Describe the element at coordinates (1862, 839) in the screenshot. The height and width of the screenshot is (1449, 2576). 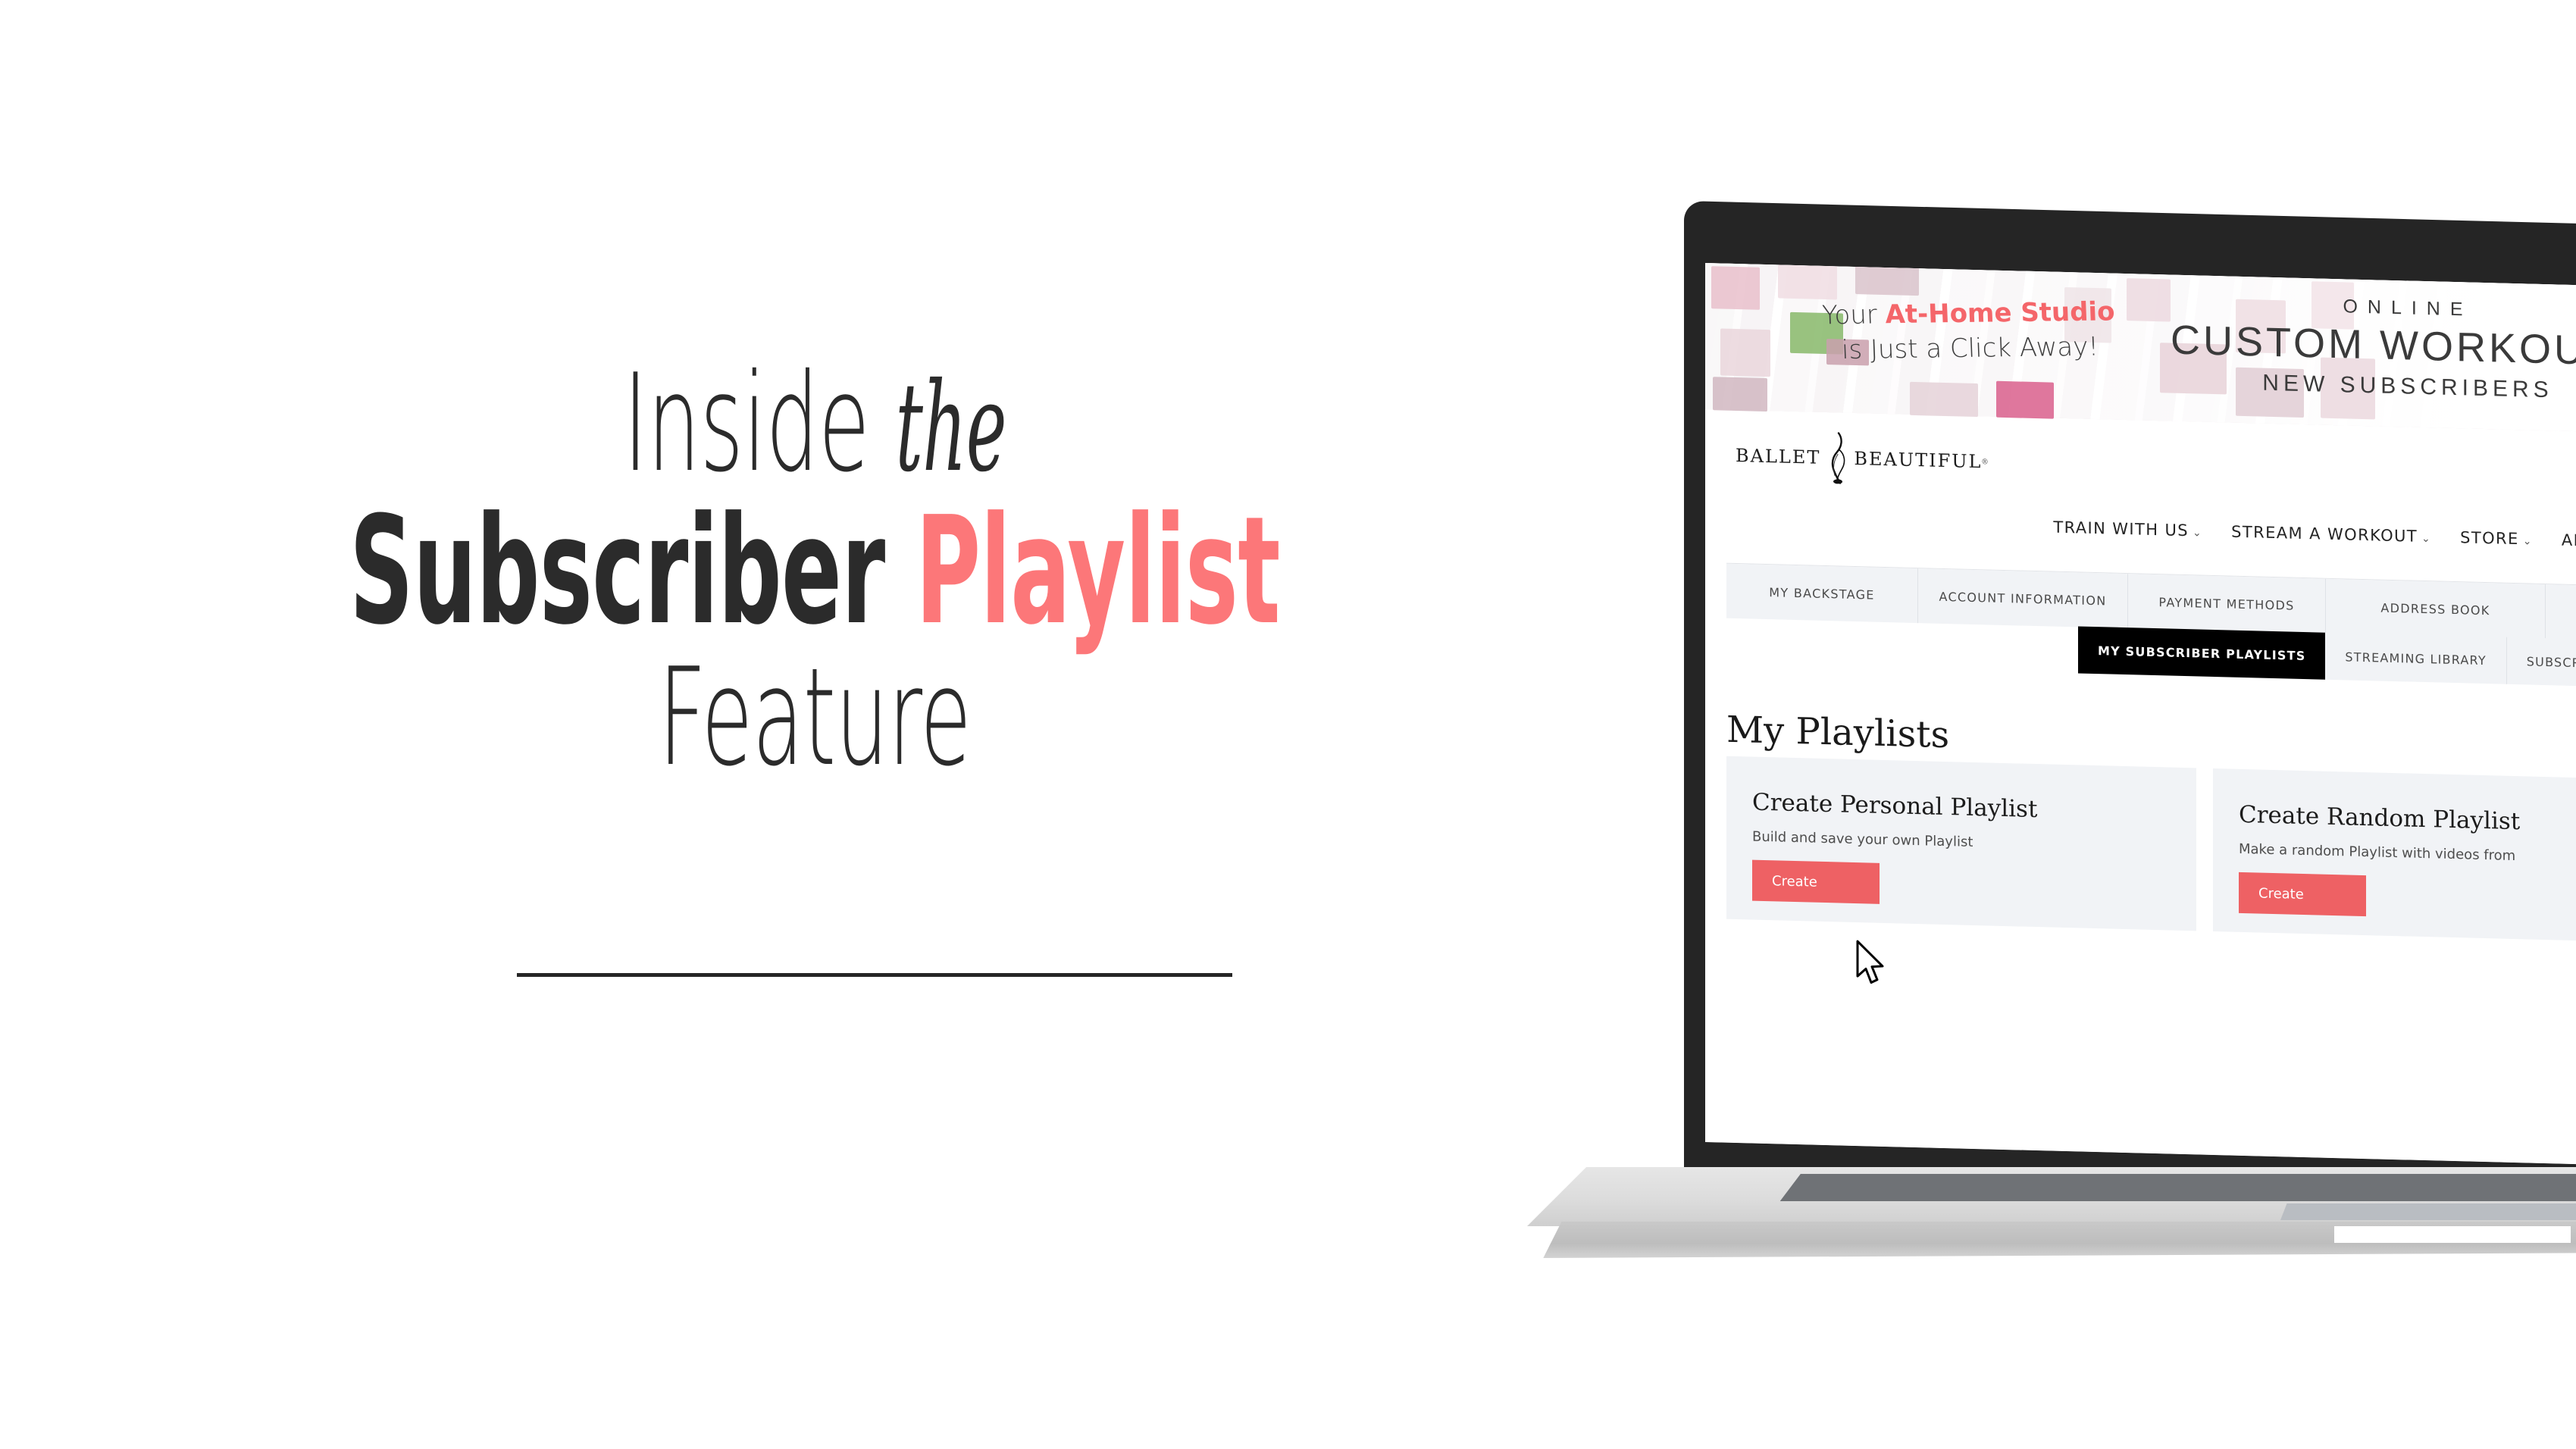
I see `card-subtitle: Build and save your own Playlist` at that location.